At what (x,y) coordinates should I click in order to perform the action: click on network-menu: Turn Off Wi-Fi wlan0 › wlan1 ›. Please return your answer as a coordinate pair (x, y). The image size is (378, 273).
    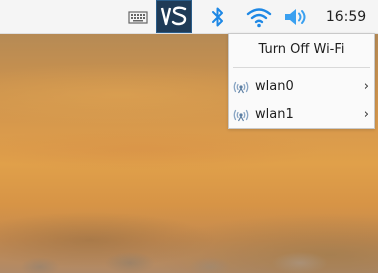
    Looking at the image, I should click on (301, 81).